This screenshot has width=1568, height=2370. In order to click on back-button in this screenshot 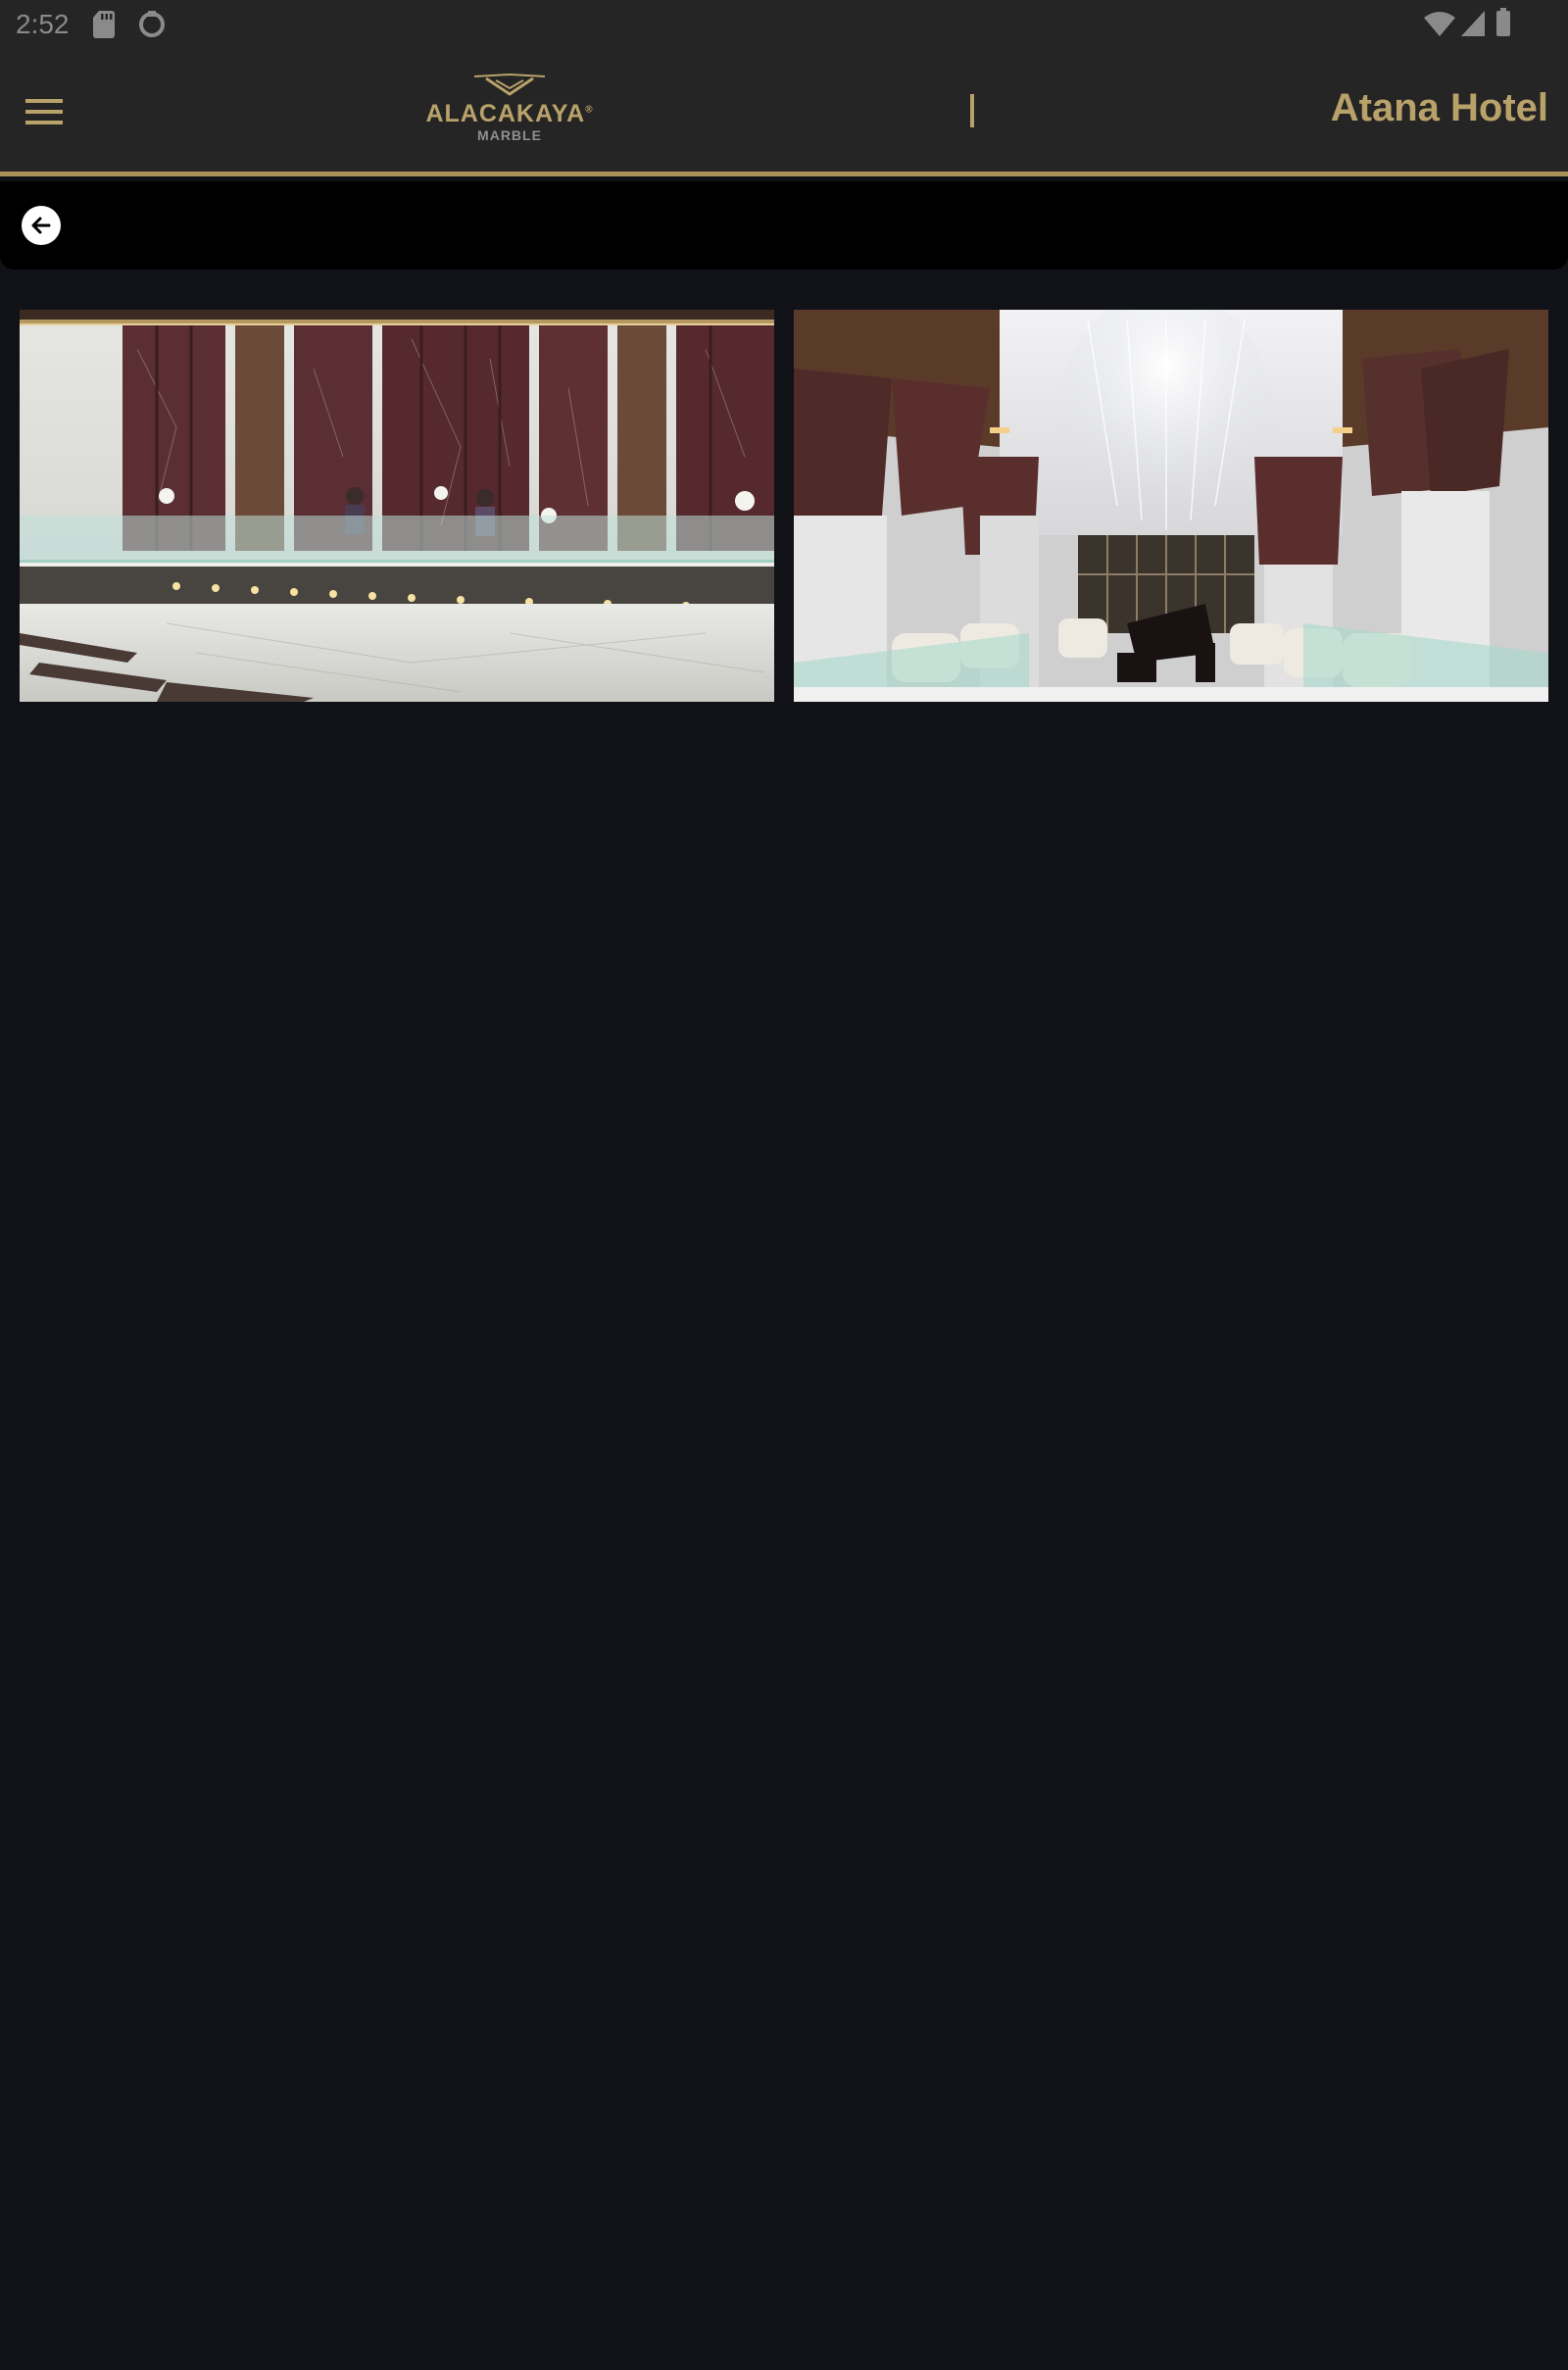, I will do `click(41, 226)`.